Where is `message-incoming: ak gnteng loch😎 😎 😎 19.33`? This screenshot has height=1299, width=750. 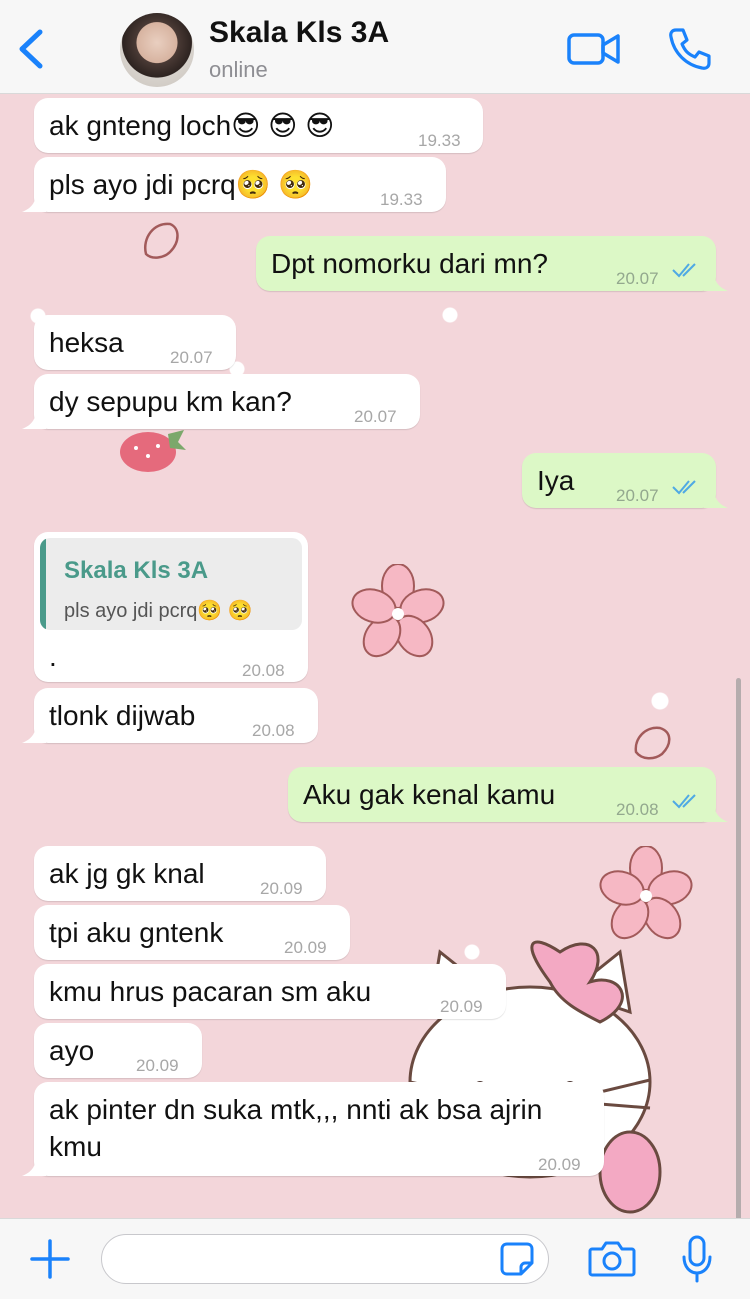 message-incoming: ak gnteng loch😎 😎 😎 19.33 is located at coordinates (258, 125).